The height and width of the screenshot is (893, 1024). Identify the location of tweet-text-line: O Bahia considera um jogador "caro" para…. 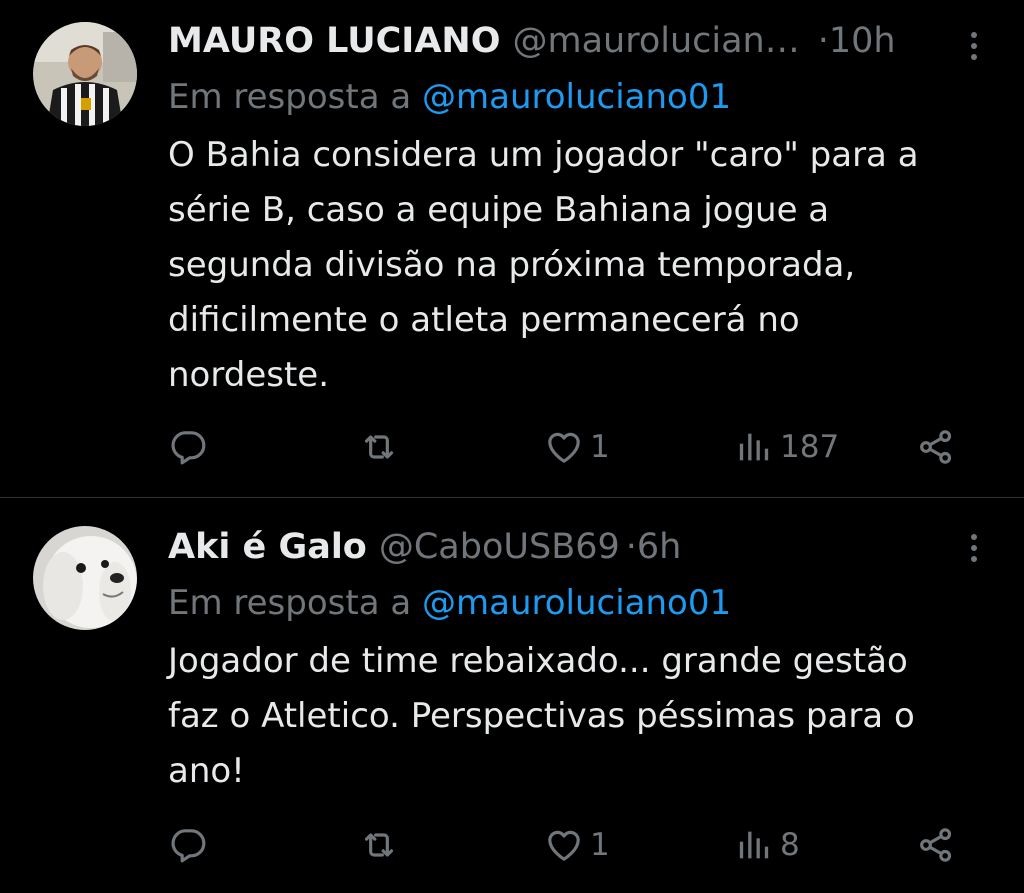
(543, 155).